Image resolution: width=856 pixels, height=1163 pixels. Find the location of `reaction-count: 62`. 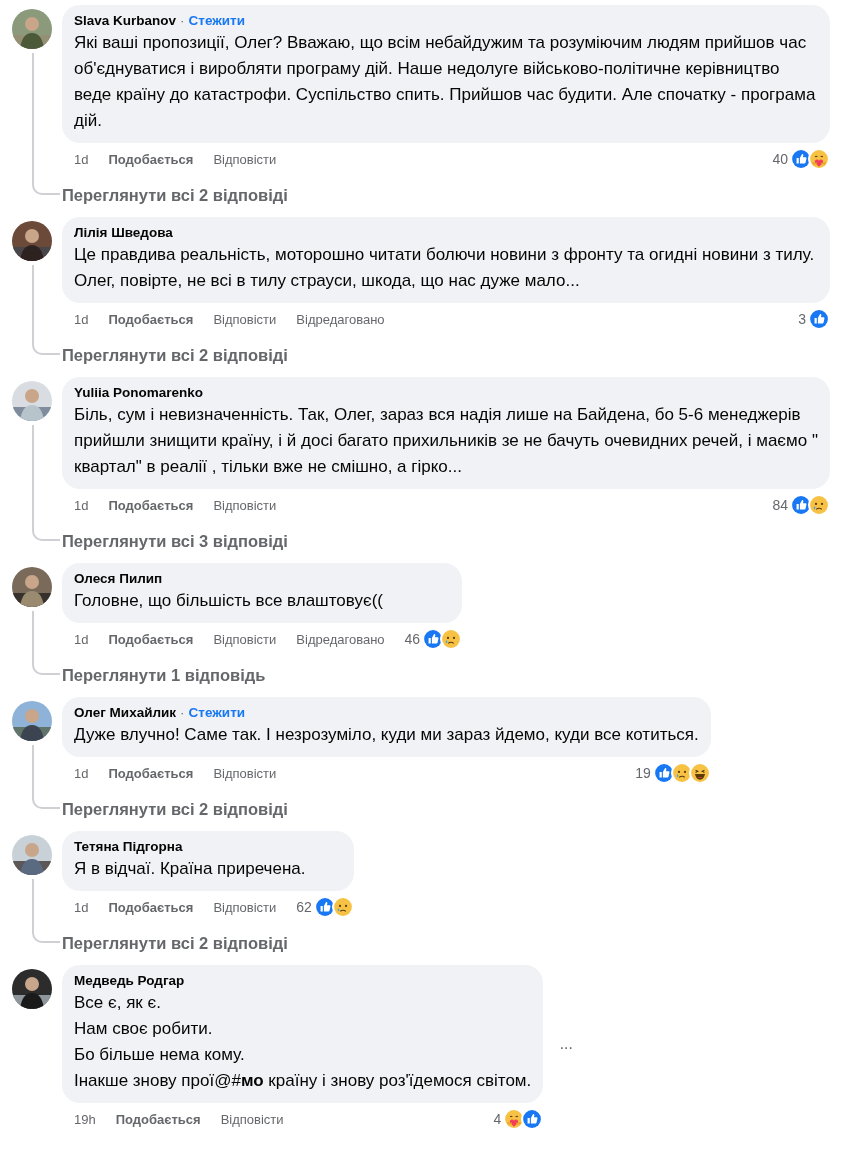

reaction-count: 62 is located at coordinates (304, 907).